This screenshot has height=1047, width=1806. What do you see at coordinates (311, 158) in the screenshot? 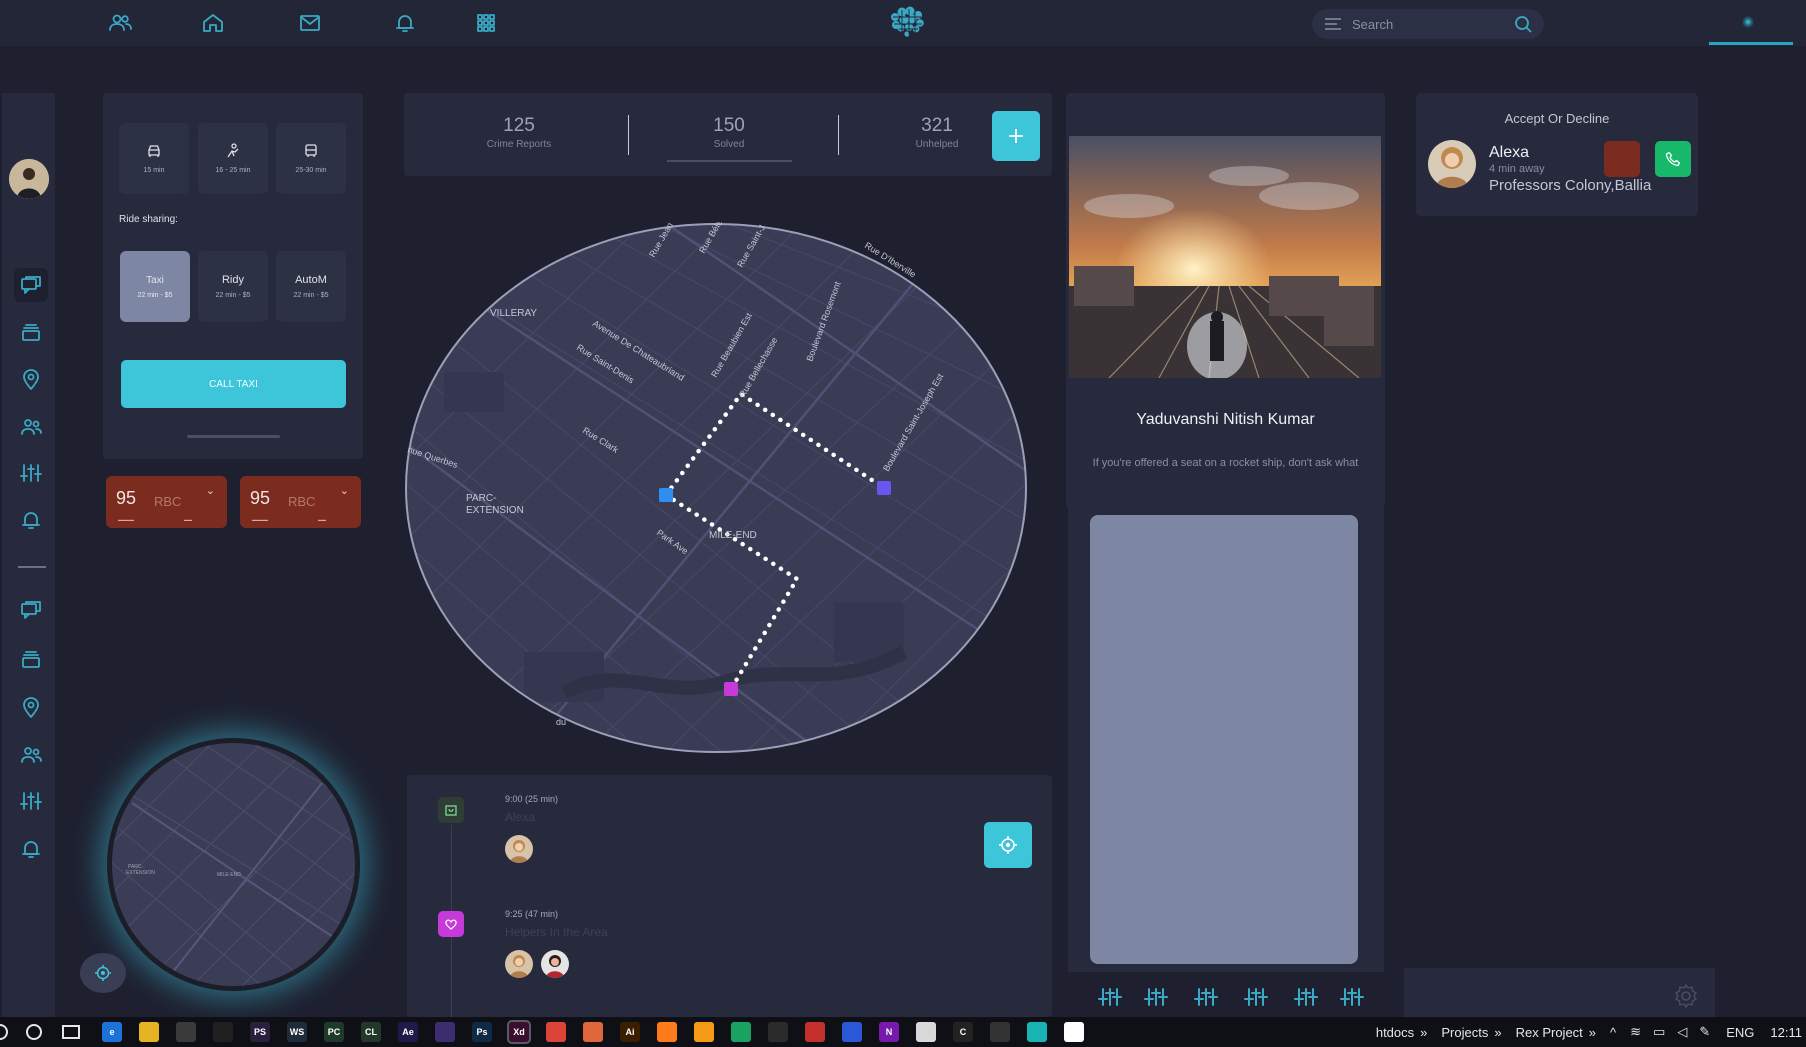
I see `ride-time-bus: 25-30 min` at bounding box center [311, 158].